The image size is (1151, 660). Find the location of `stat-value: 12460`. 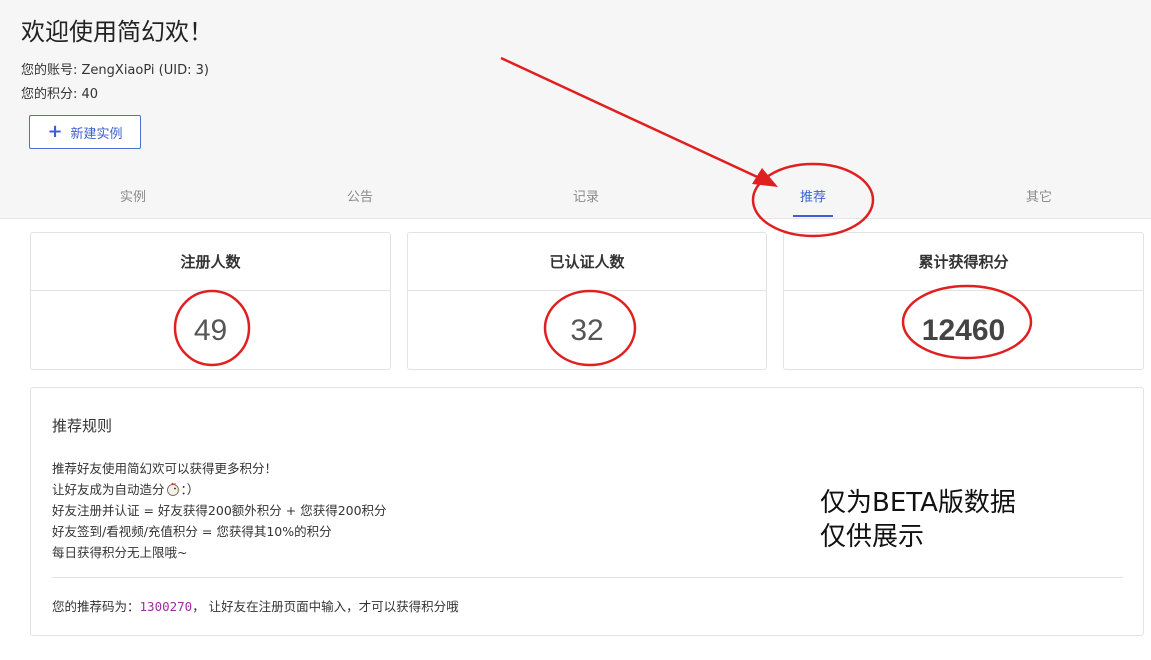

stat-value: 12460 is located at coordinates (963, 330).